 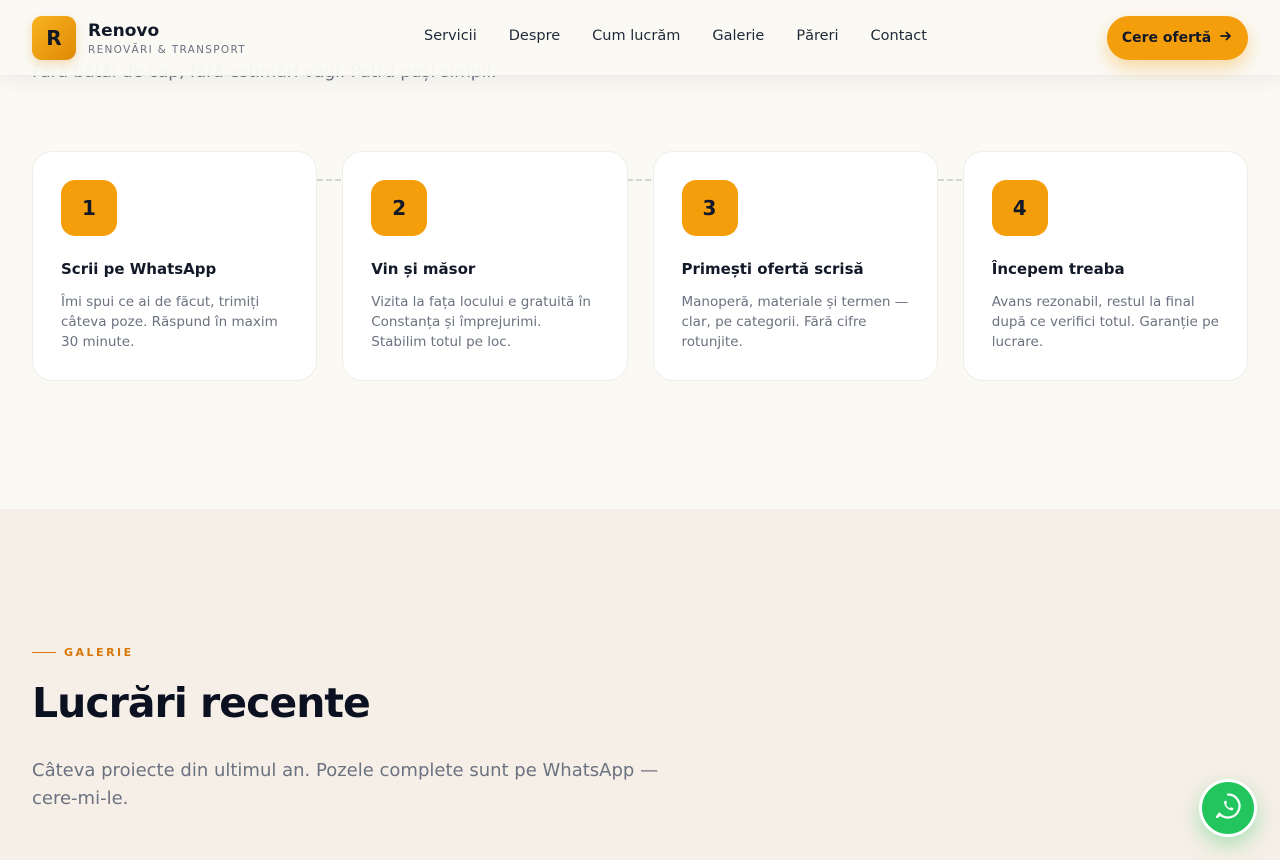 I want to click on step-number-badge: 4, so click(x=1019, y=208).